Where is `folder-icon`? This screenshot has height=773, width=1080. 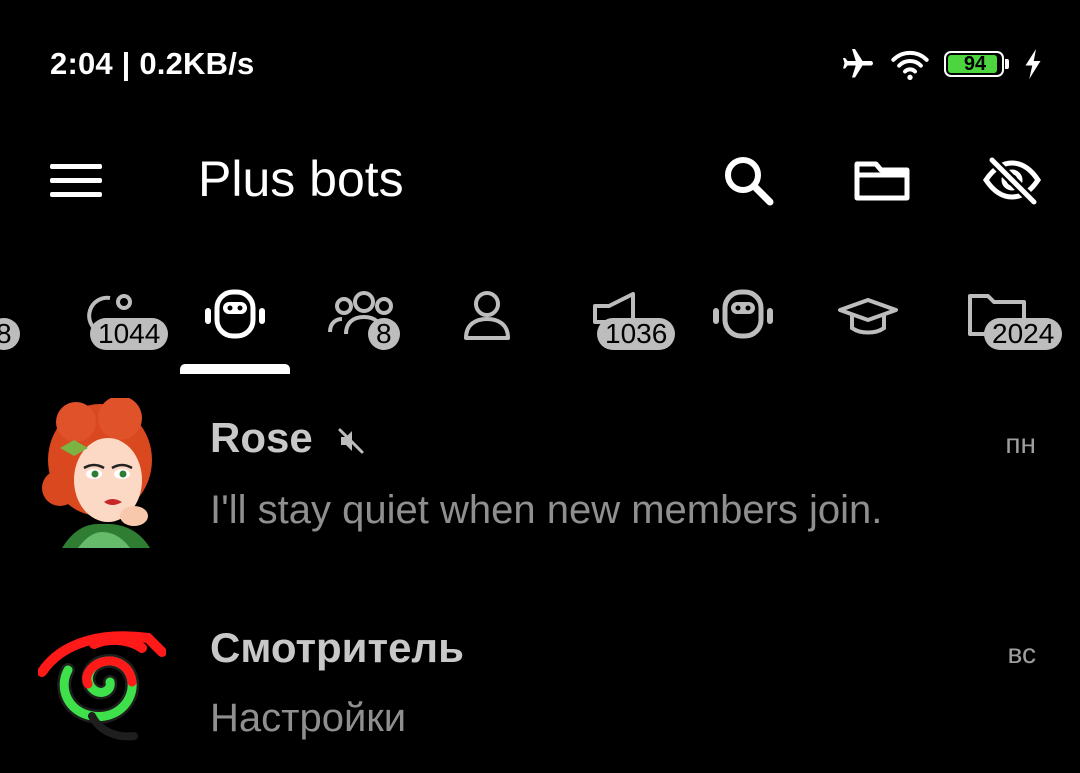 folder-icon is located at coordinates (882, 181).